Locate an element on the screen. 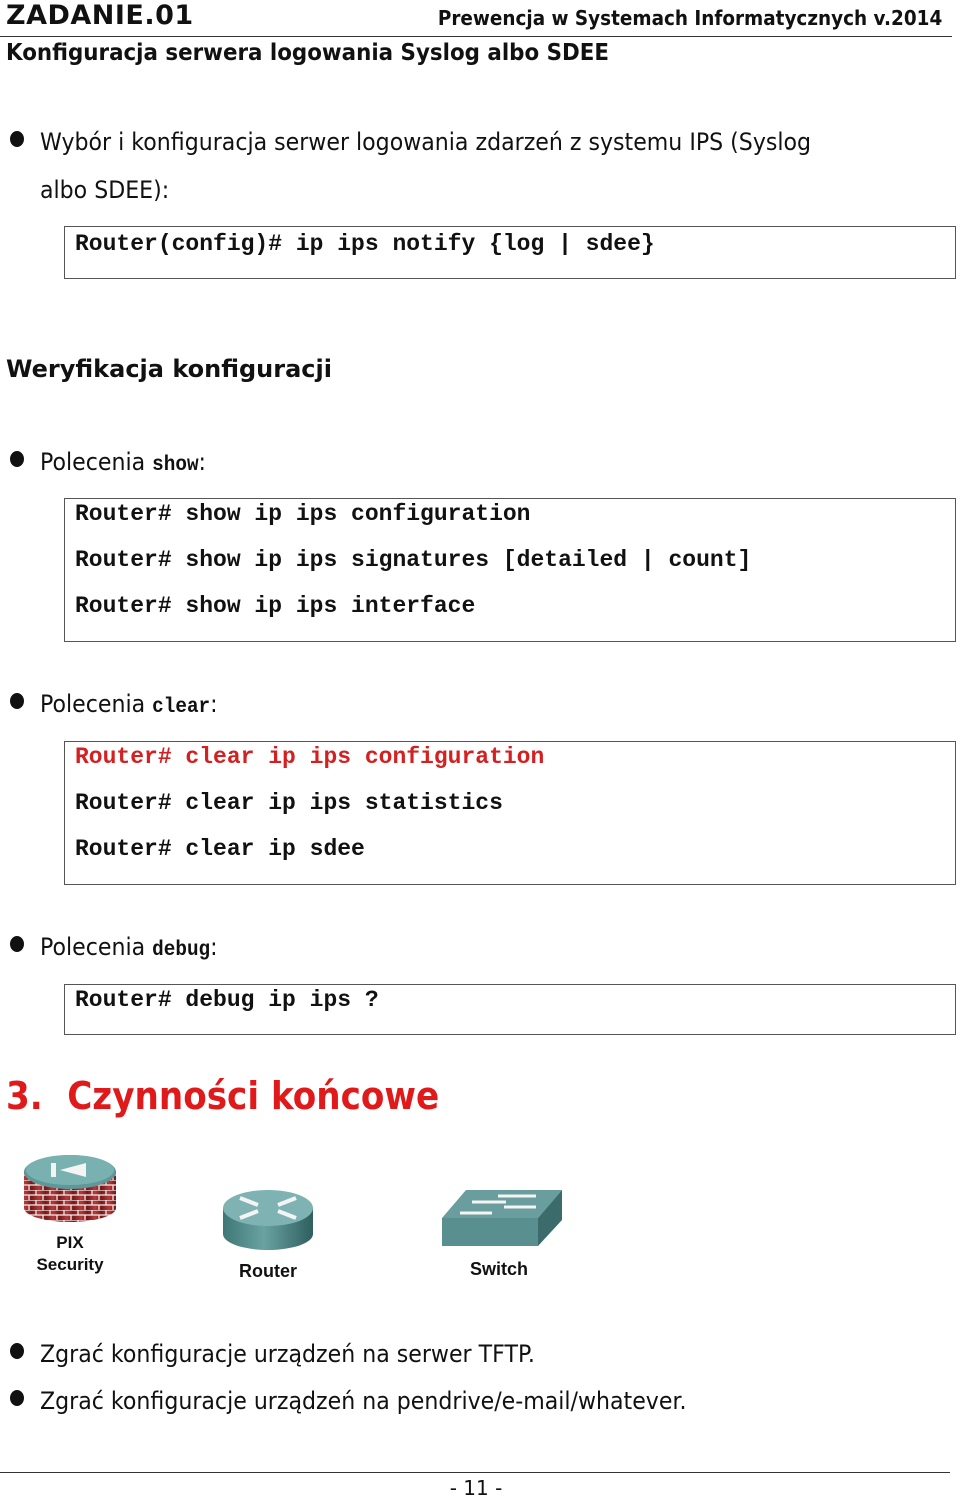 This screenshot has height=1500, width=960. clear-bullet: Polecenia clear: is located at coordinates (121, 704).